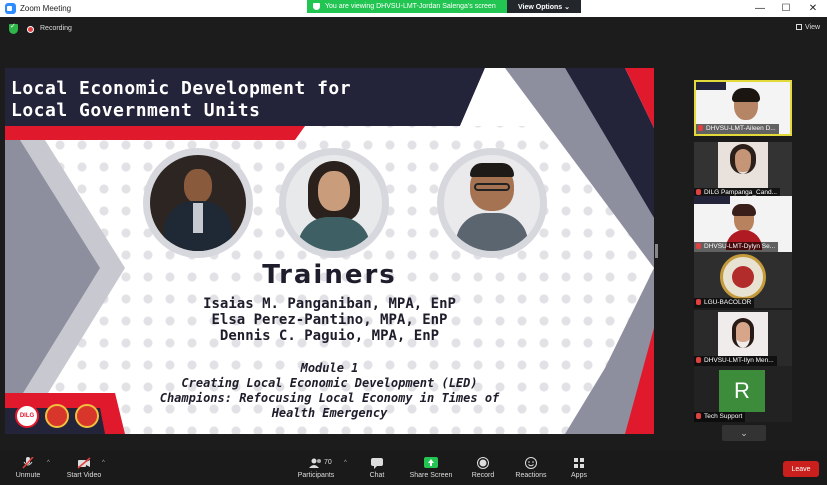 This screenshot has width=827, height=485. What do you see at coordinates (656, 251) in the screenshot?
I see `panel-resize-handle` at bounding box center [656, 251].